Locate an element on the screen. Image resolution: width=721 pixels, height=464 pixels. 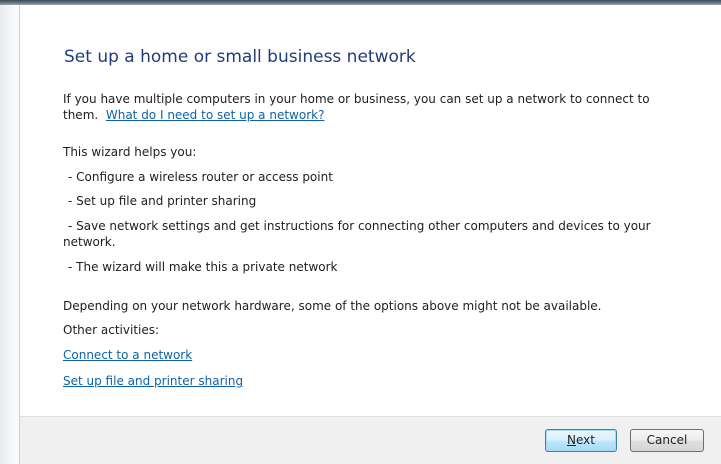
help-link-network-requirements: What do I need to set up a network? is located at coordinates (215, 115).